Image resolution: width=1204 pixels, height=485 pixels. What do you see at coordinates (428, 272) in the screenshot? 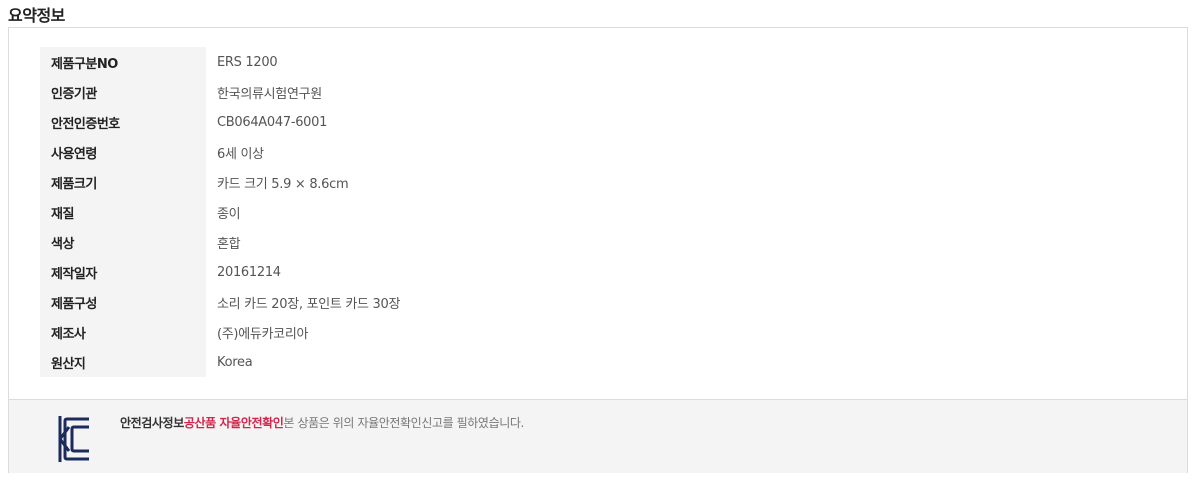
I see `table-row: 제작일자 20161214` at bounding box center [428, 272].